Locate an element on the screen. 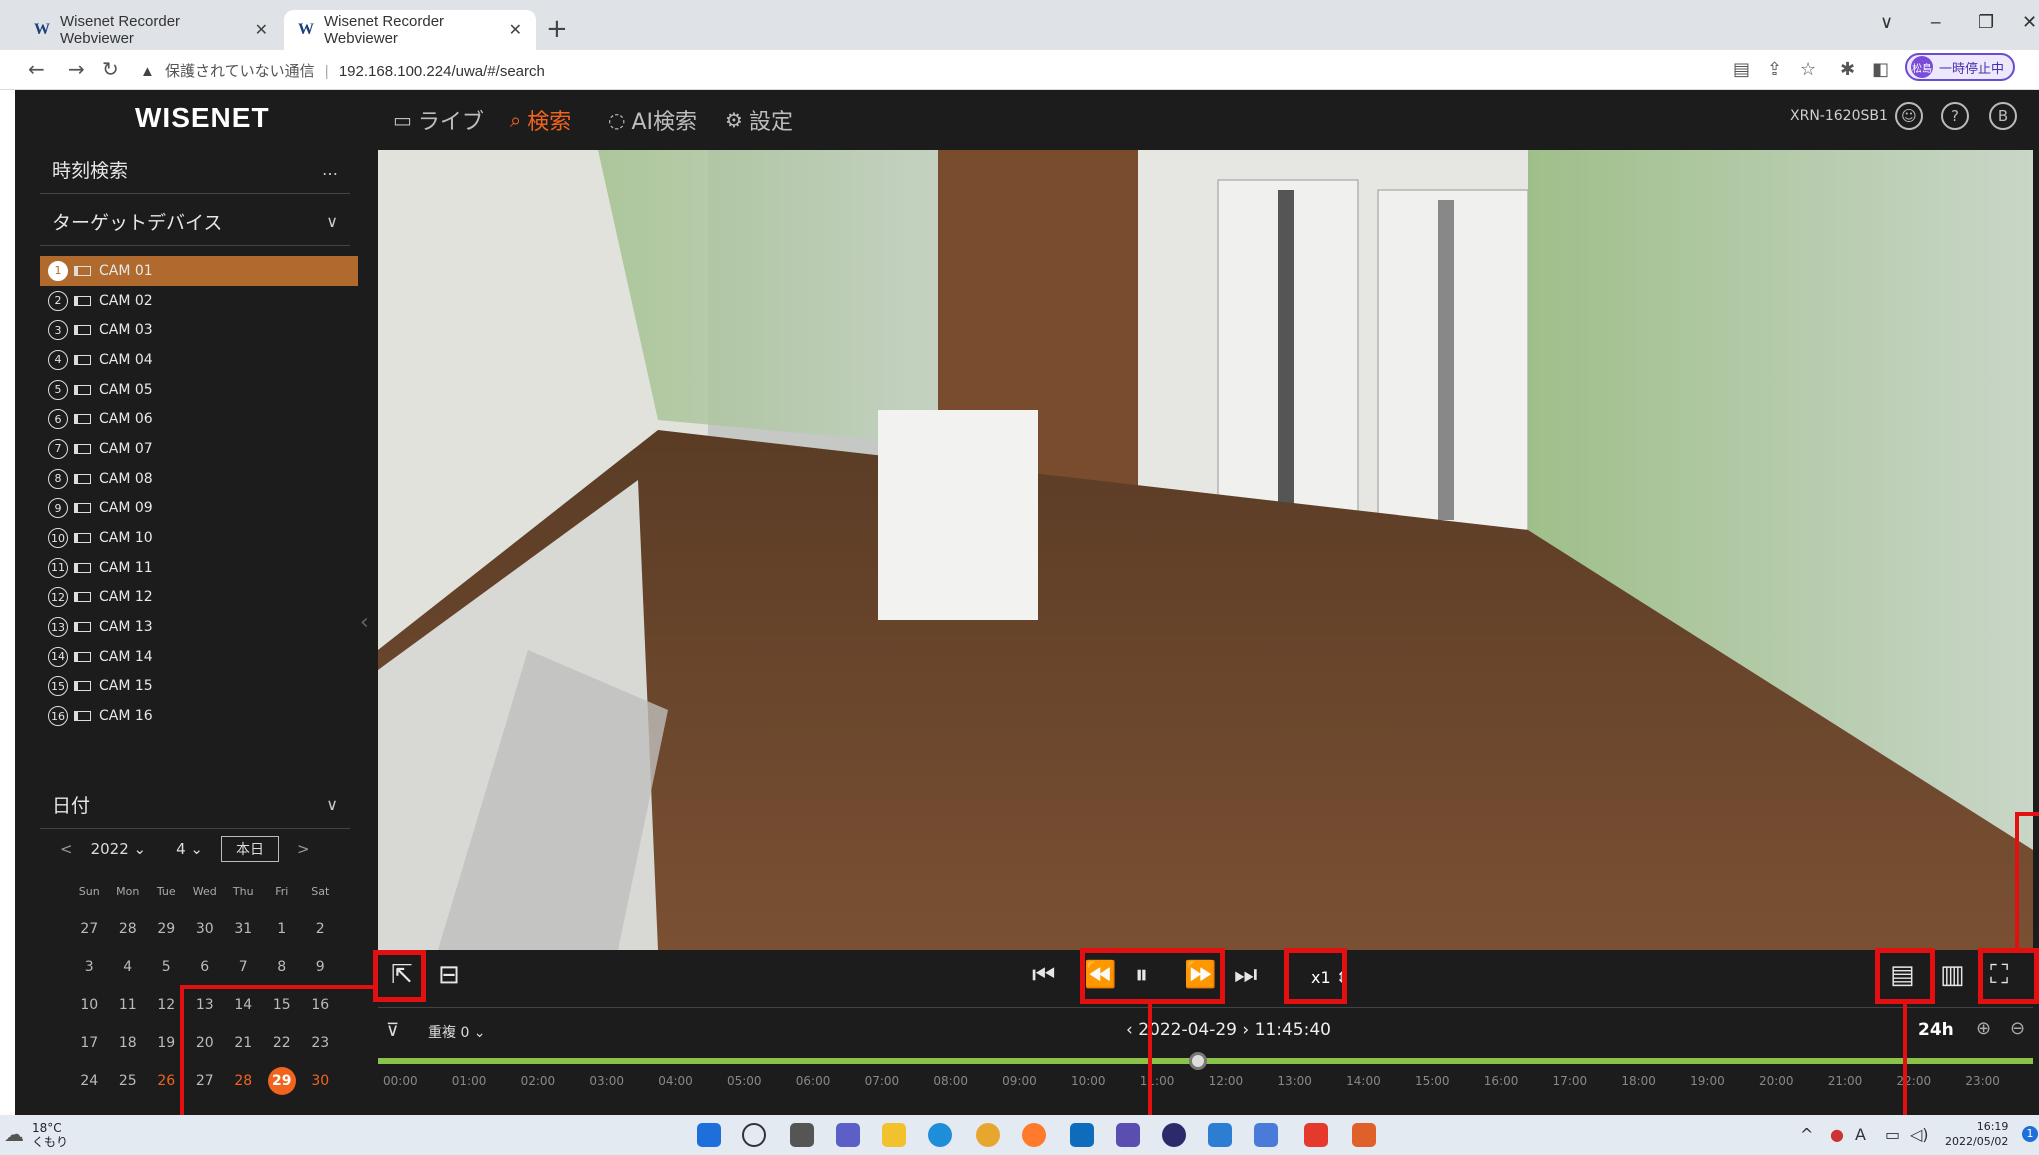 This screenshot has height=1155, width=2039. task-view-icon is located at coordinates (802, 1135).